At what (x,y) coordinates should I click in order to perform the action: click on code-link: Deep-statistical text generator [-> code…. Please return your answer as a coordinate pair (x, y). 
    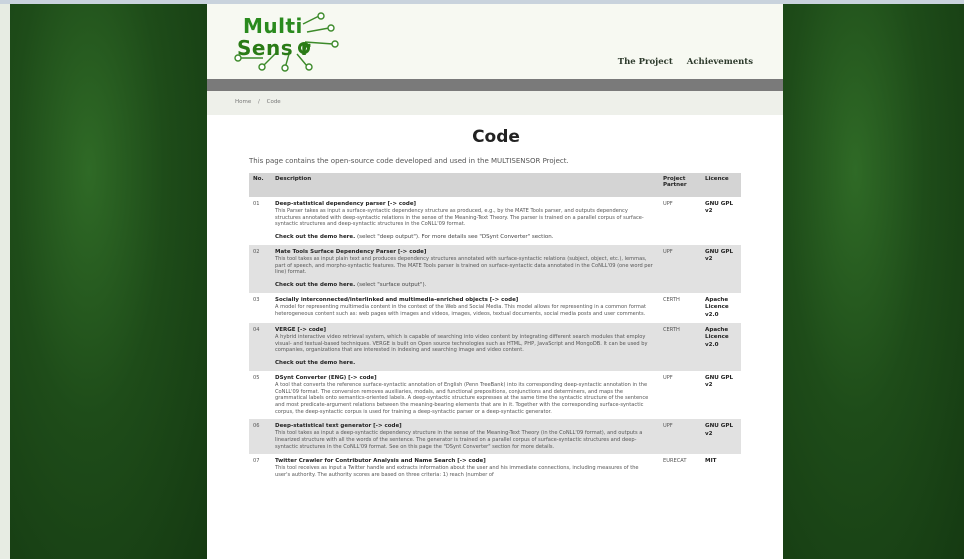
    Looking at the image, I should click on (465, 426).